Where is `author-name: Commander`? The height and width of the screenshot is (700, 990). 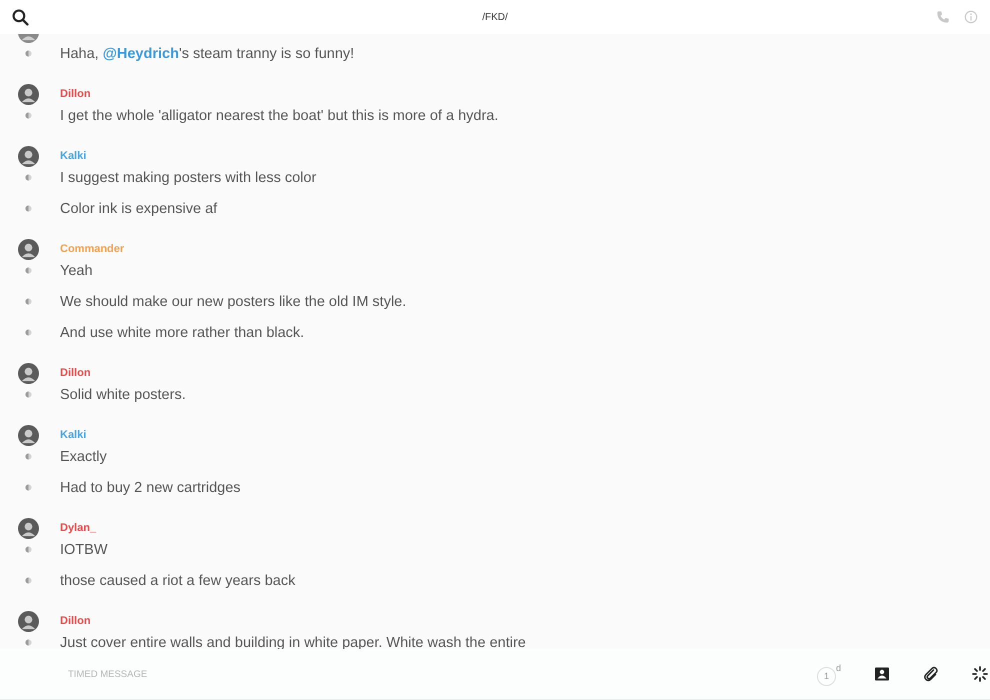 author-name: Commander is located at coordinates (92, 249).